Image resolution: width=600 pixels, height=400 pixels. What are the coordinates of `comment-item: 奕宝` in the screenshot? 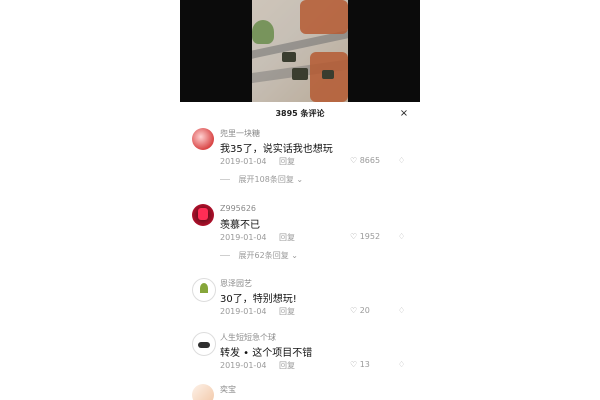 It's located at (300, 392).